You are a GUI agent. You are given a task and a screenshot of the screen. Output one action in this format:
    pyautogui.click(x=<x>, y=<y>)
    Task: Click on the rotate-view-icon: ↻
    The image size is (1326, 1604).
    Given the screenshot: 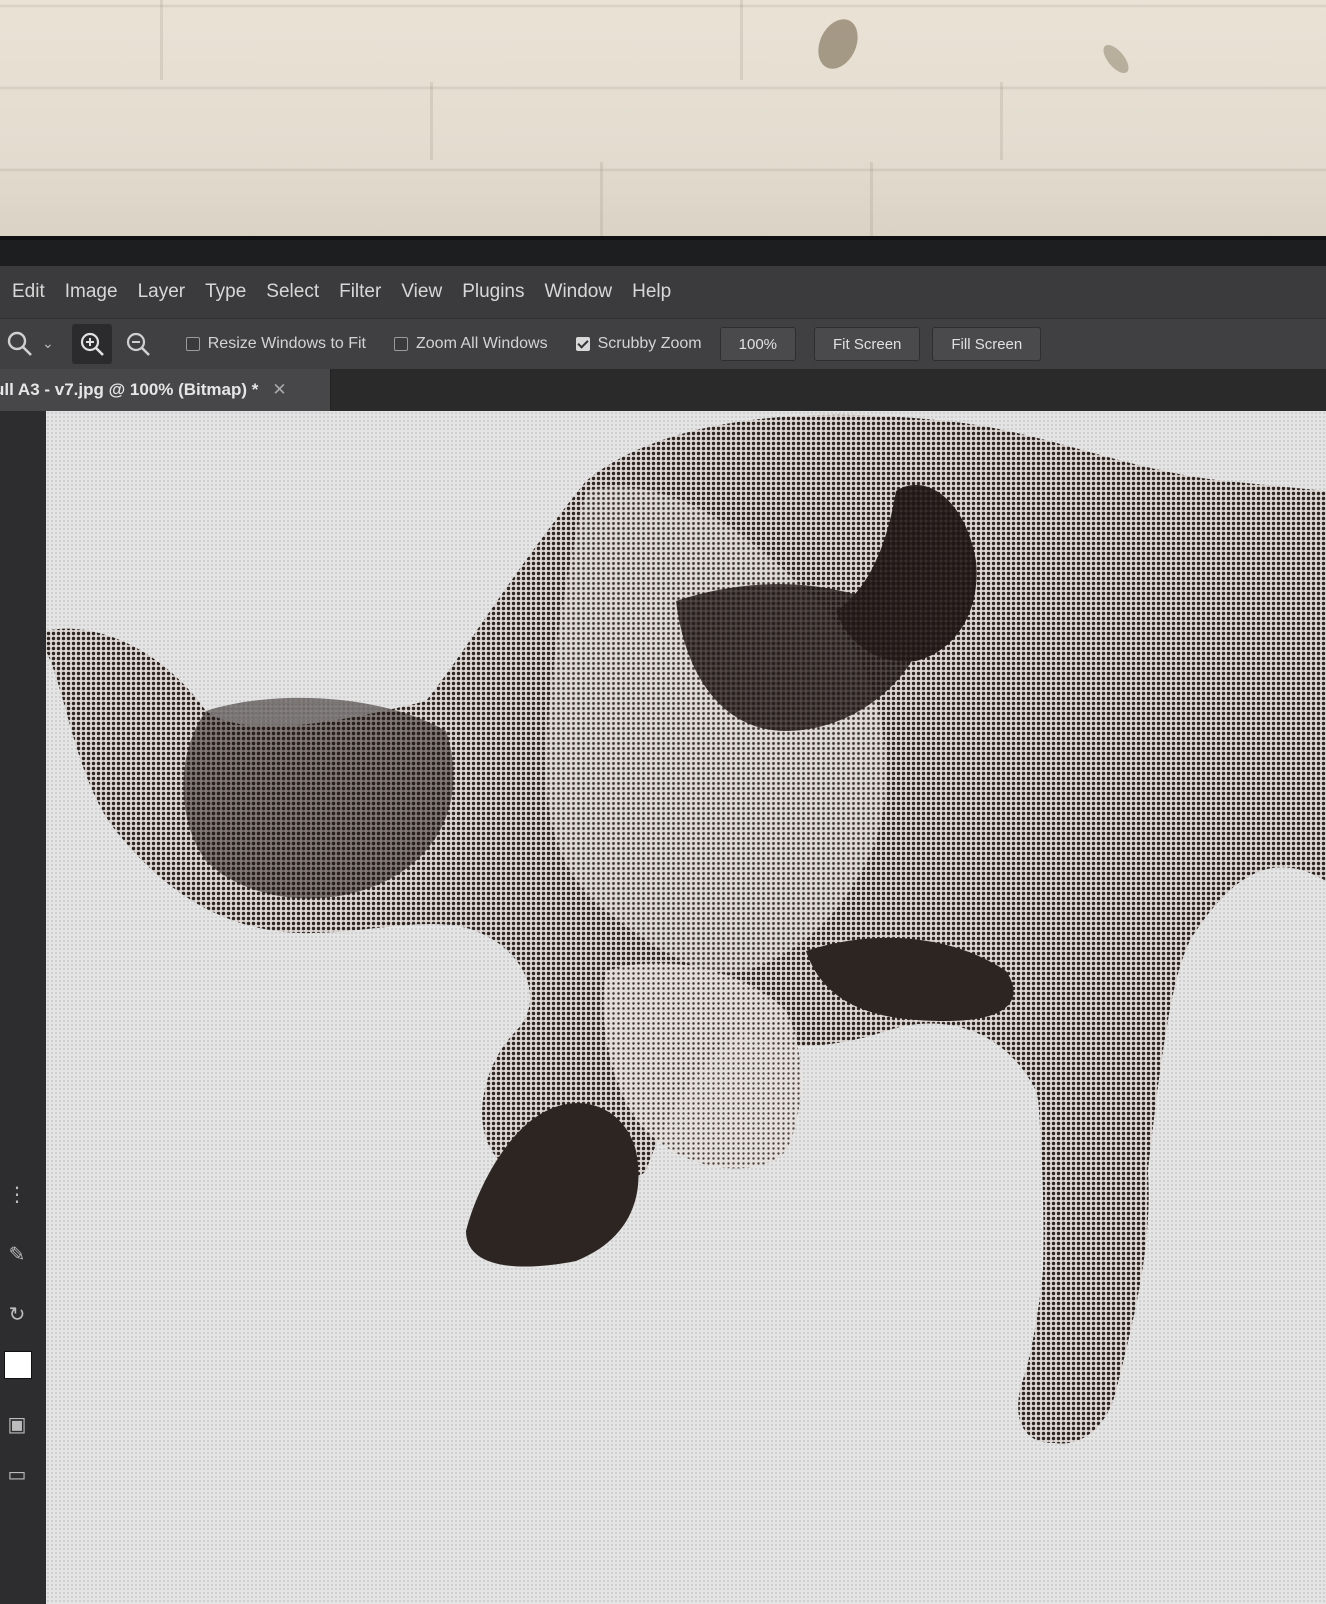 What is the action you would take?
    pyautogui.click(x=17, y=1314)
    